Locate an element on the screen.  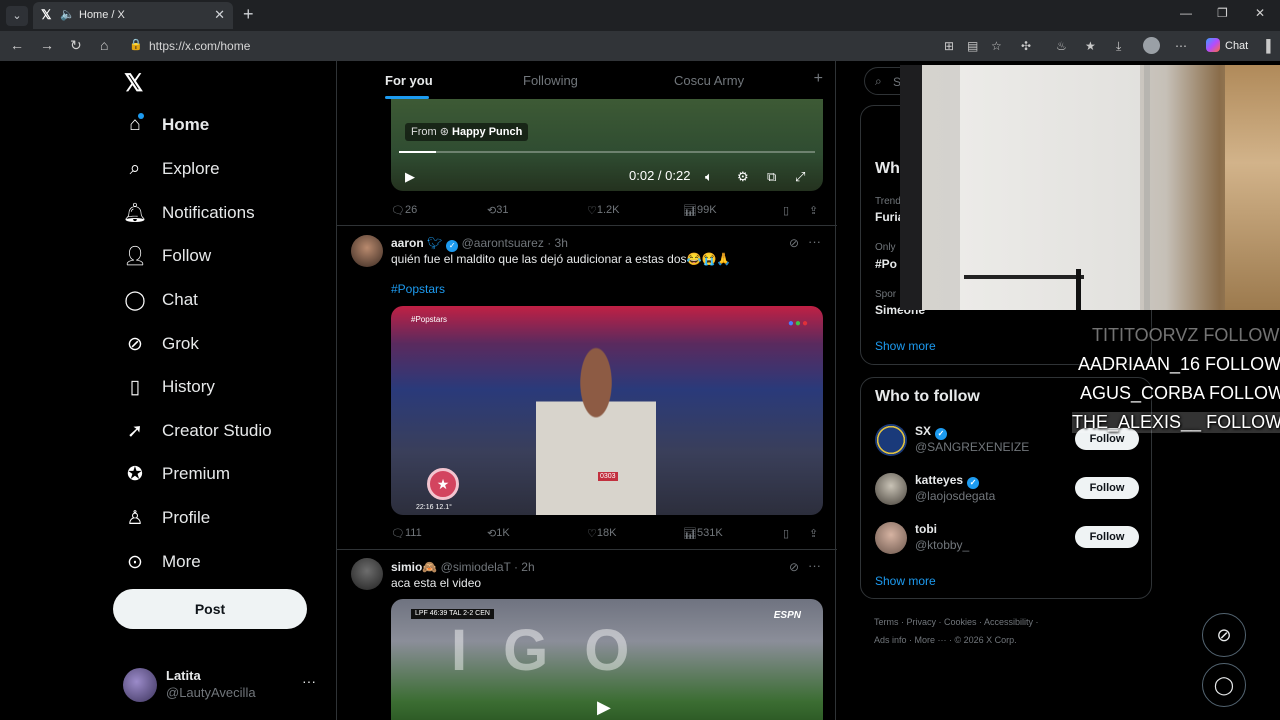
nav-item-home: ⌂ Home is located at coordinates (165, 125).